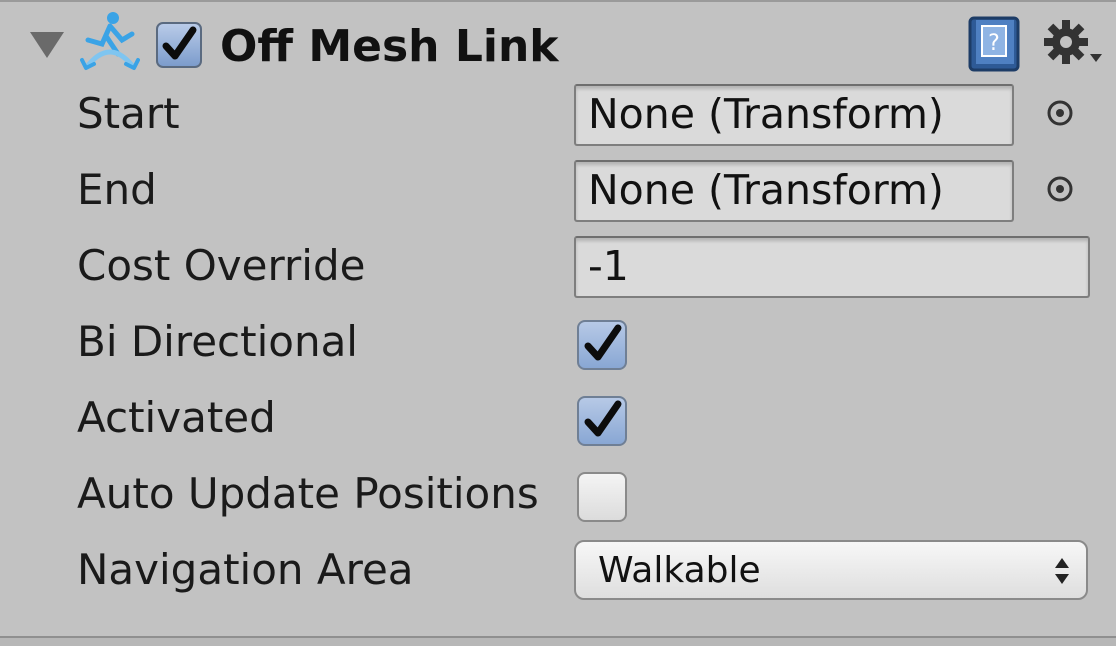  What do you see at coordinates (1062, 571) in the screenshot?
I see `up-down-arrows-icon` at bounding box center [1062, 571].